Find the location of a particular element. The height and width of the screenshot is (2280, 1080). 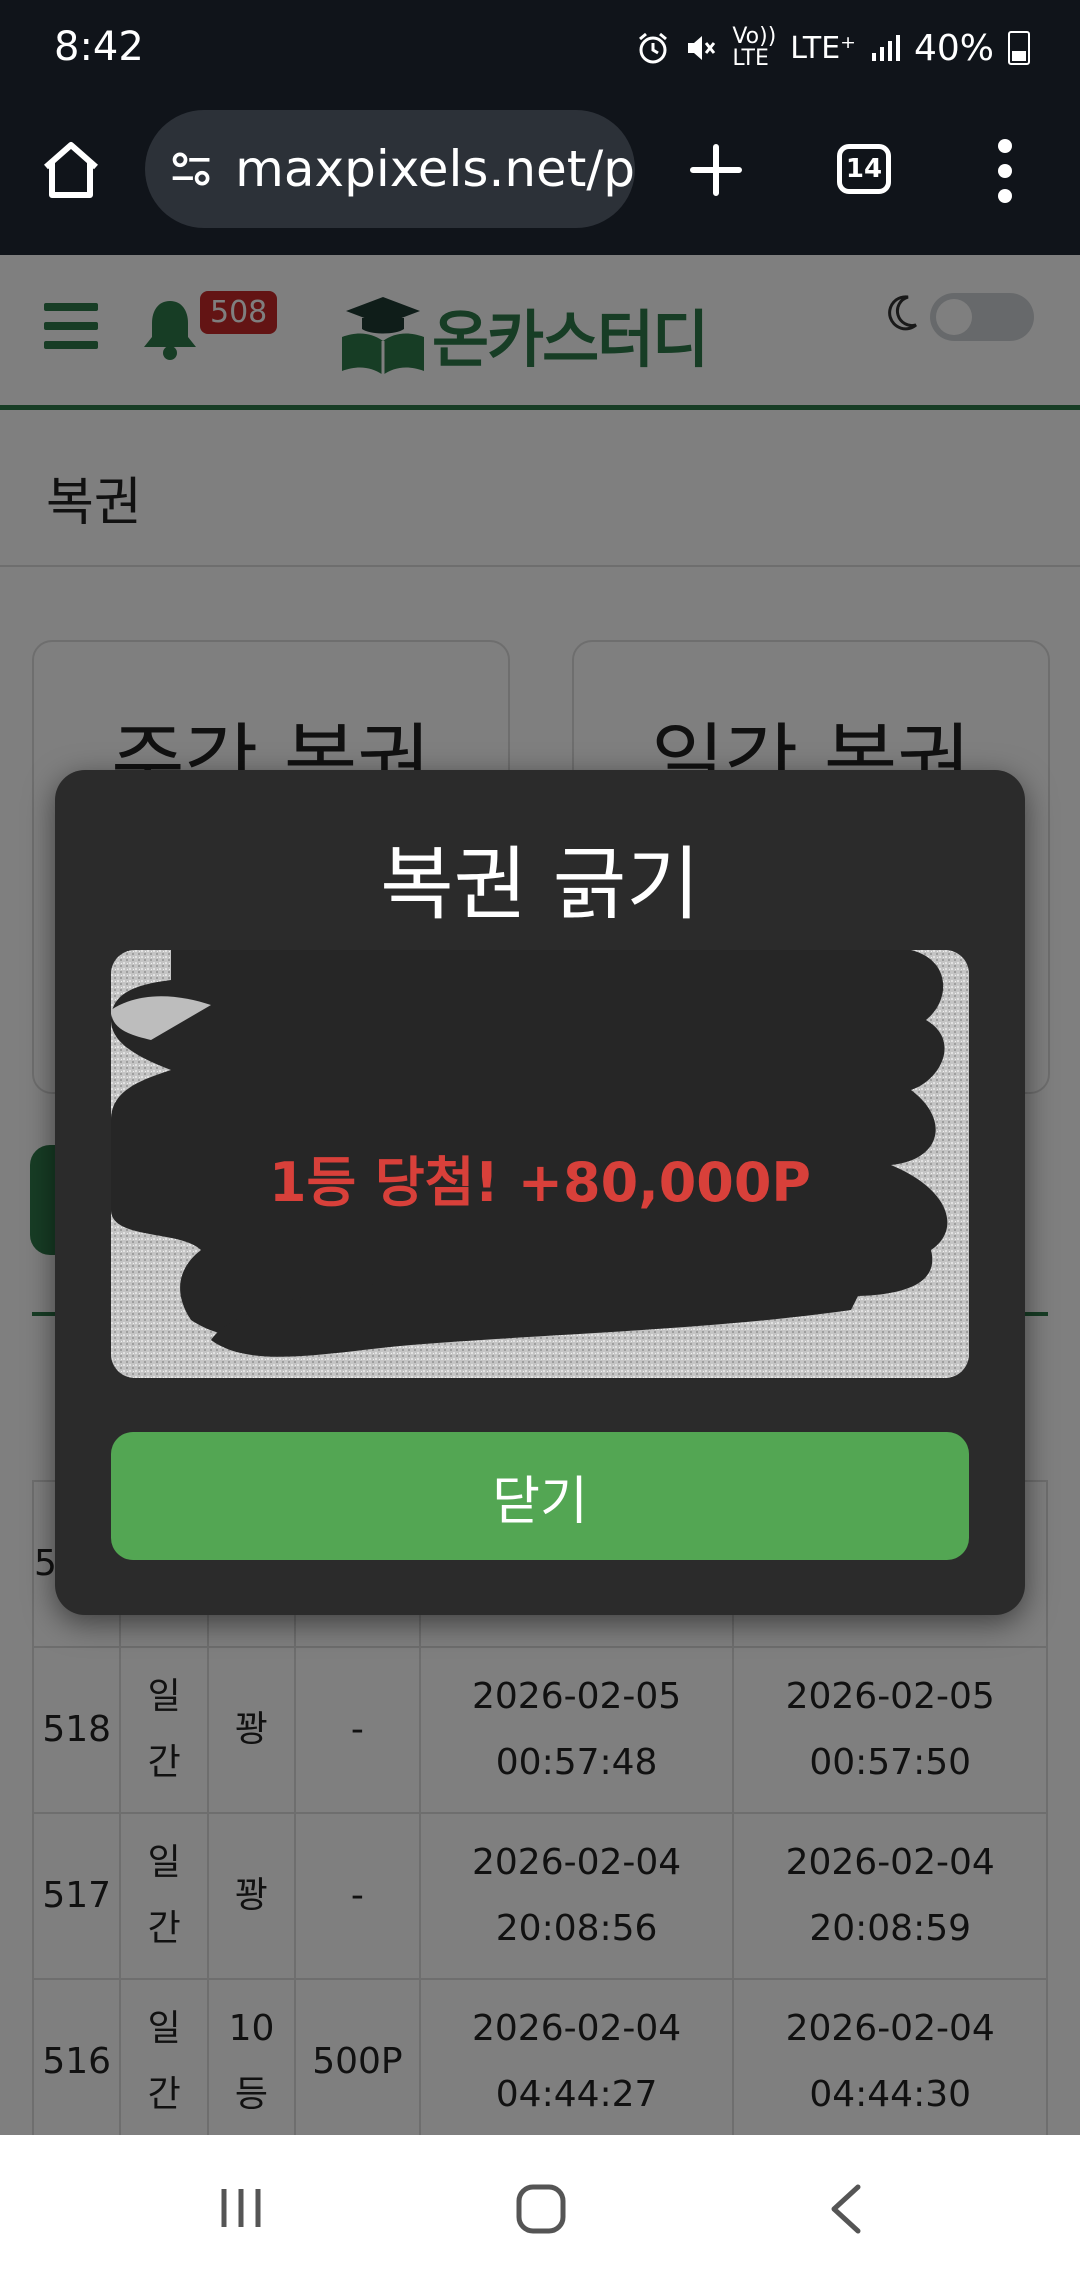

url-bar: maxpixels.net/p is located at coordinates (390, 169).